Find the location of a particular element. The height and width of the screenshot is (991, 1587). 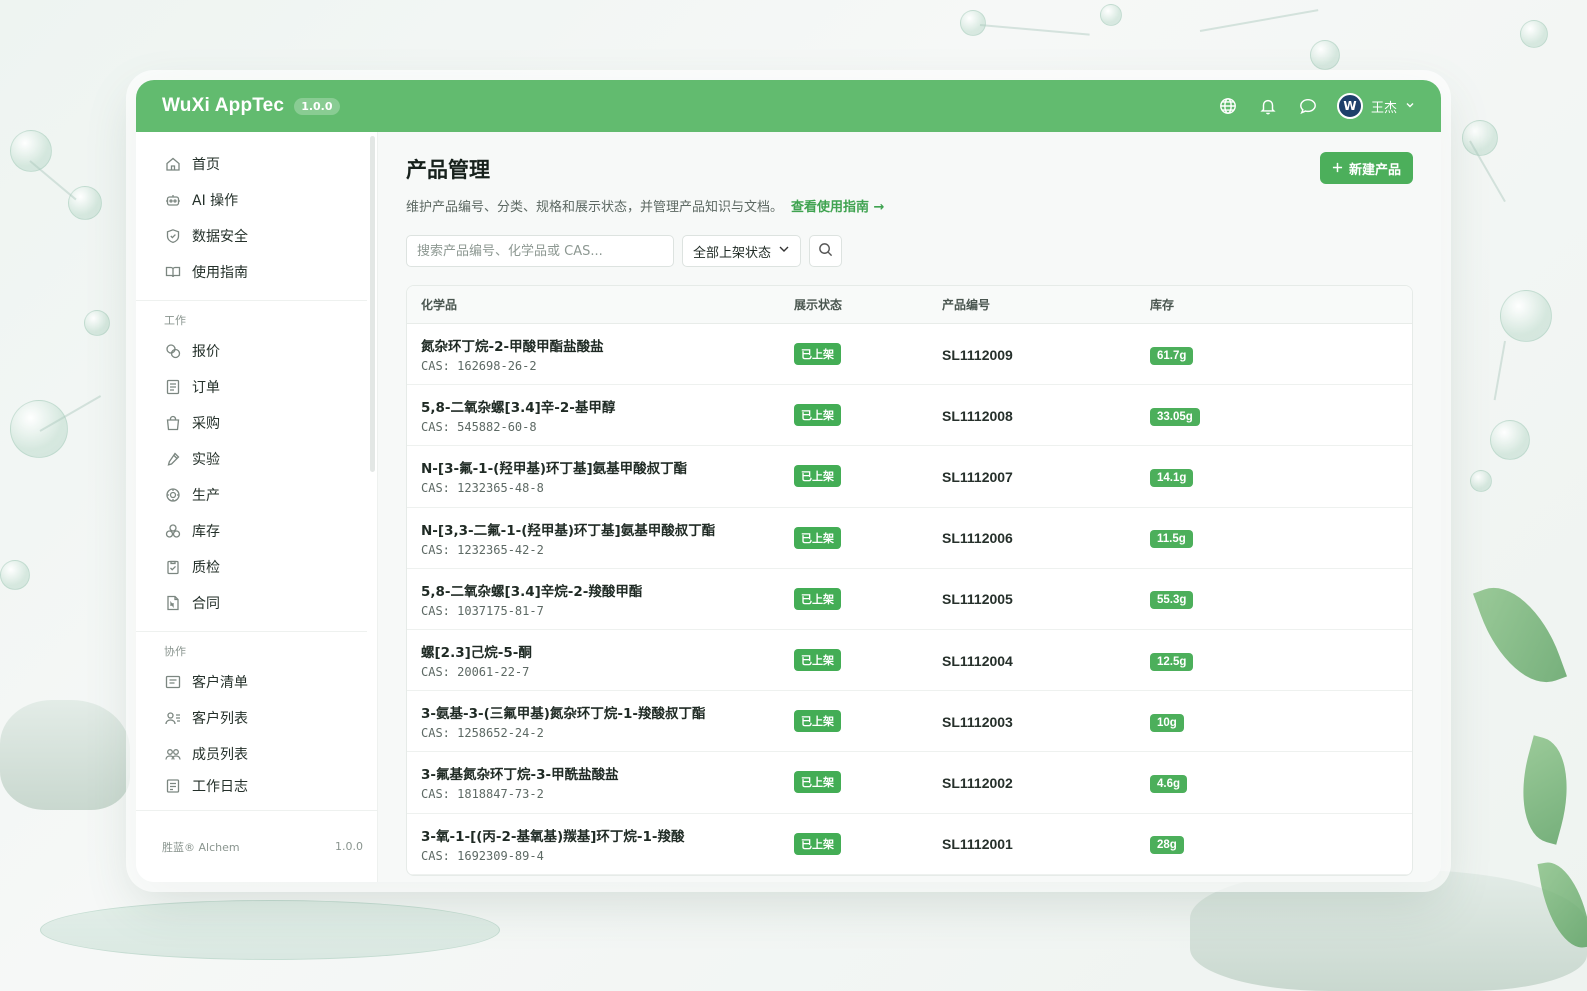

sidebar-item-worklog: 工作日志 is located at coordinates (256, 786).